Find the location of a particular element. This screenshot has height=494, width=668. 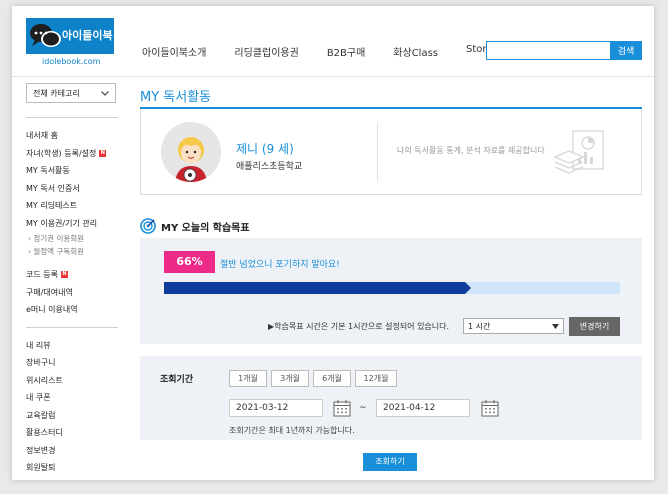

period-3-months-button: 3개월 is located at coordinates (290, 378).